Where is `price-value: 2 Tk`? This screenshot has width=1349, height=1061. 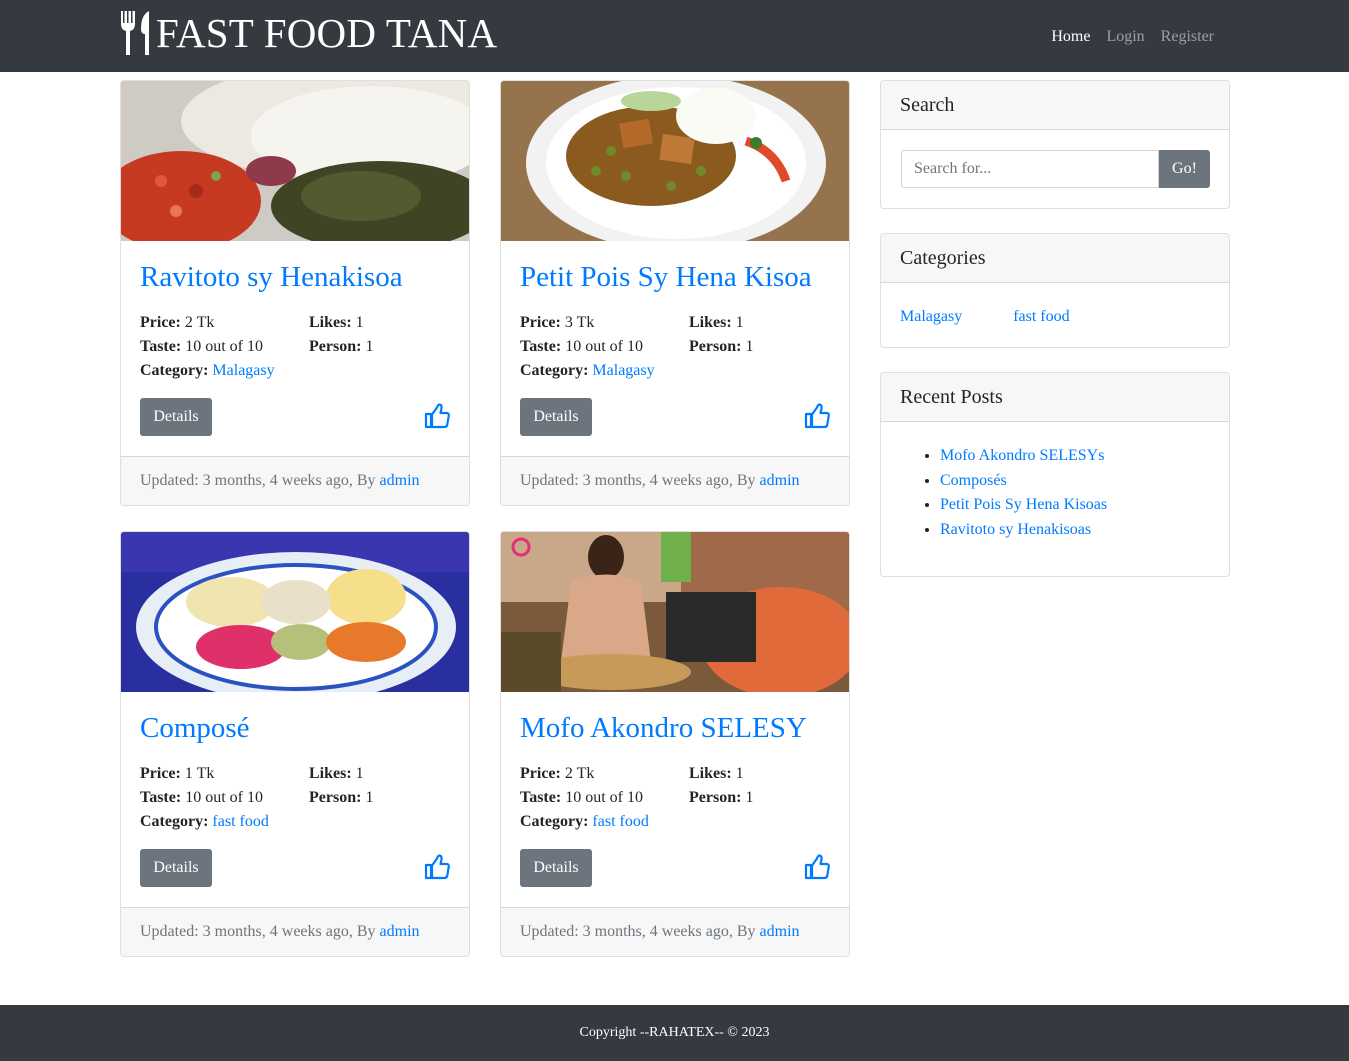 price-value: 2 Tk is located at coordinates (579, 773).